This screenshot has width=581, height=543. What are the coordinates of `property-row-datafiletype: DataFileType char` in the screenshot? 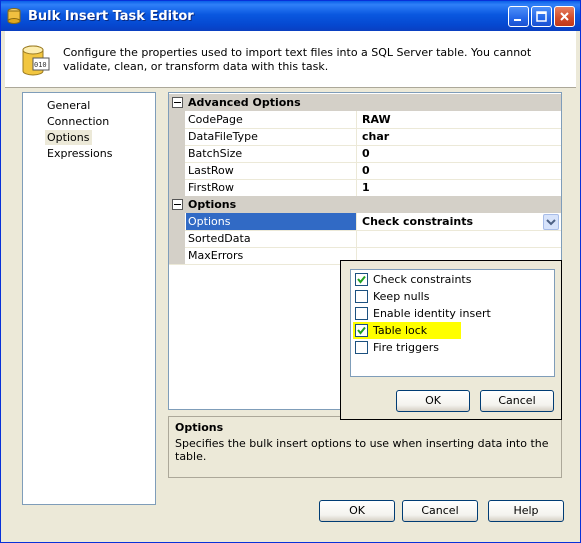 It's located at (365, 137).